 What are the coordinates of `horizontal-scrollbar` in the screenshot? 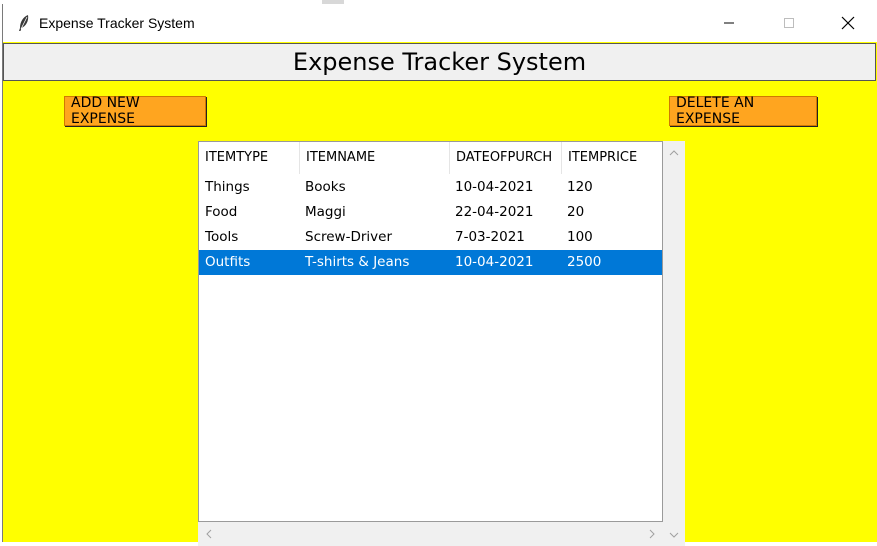 It's located at (430, 534).